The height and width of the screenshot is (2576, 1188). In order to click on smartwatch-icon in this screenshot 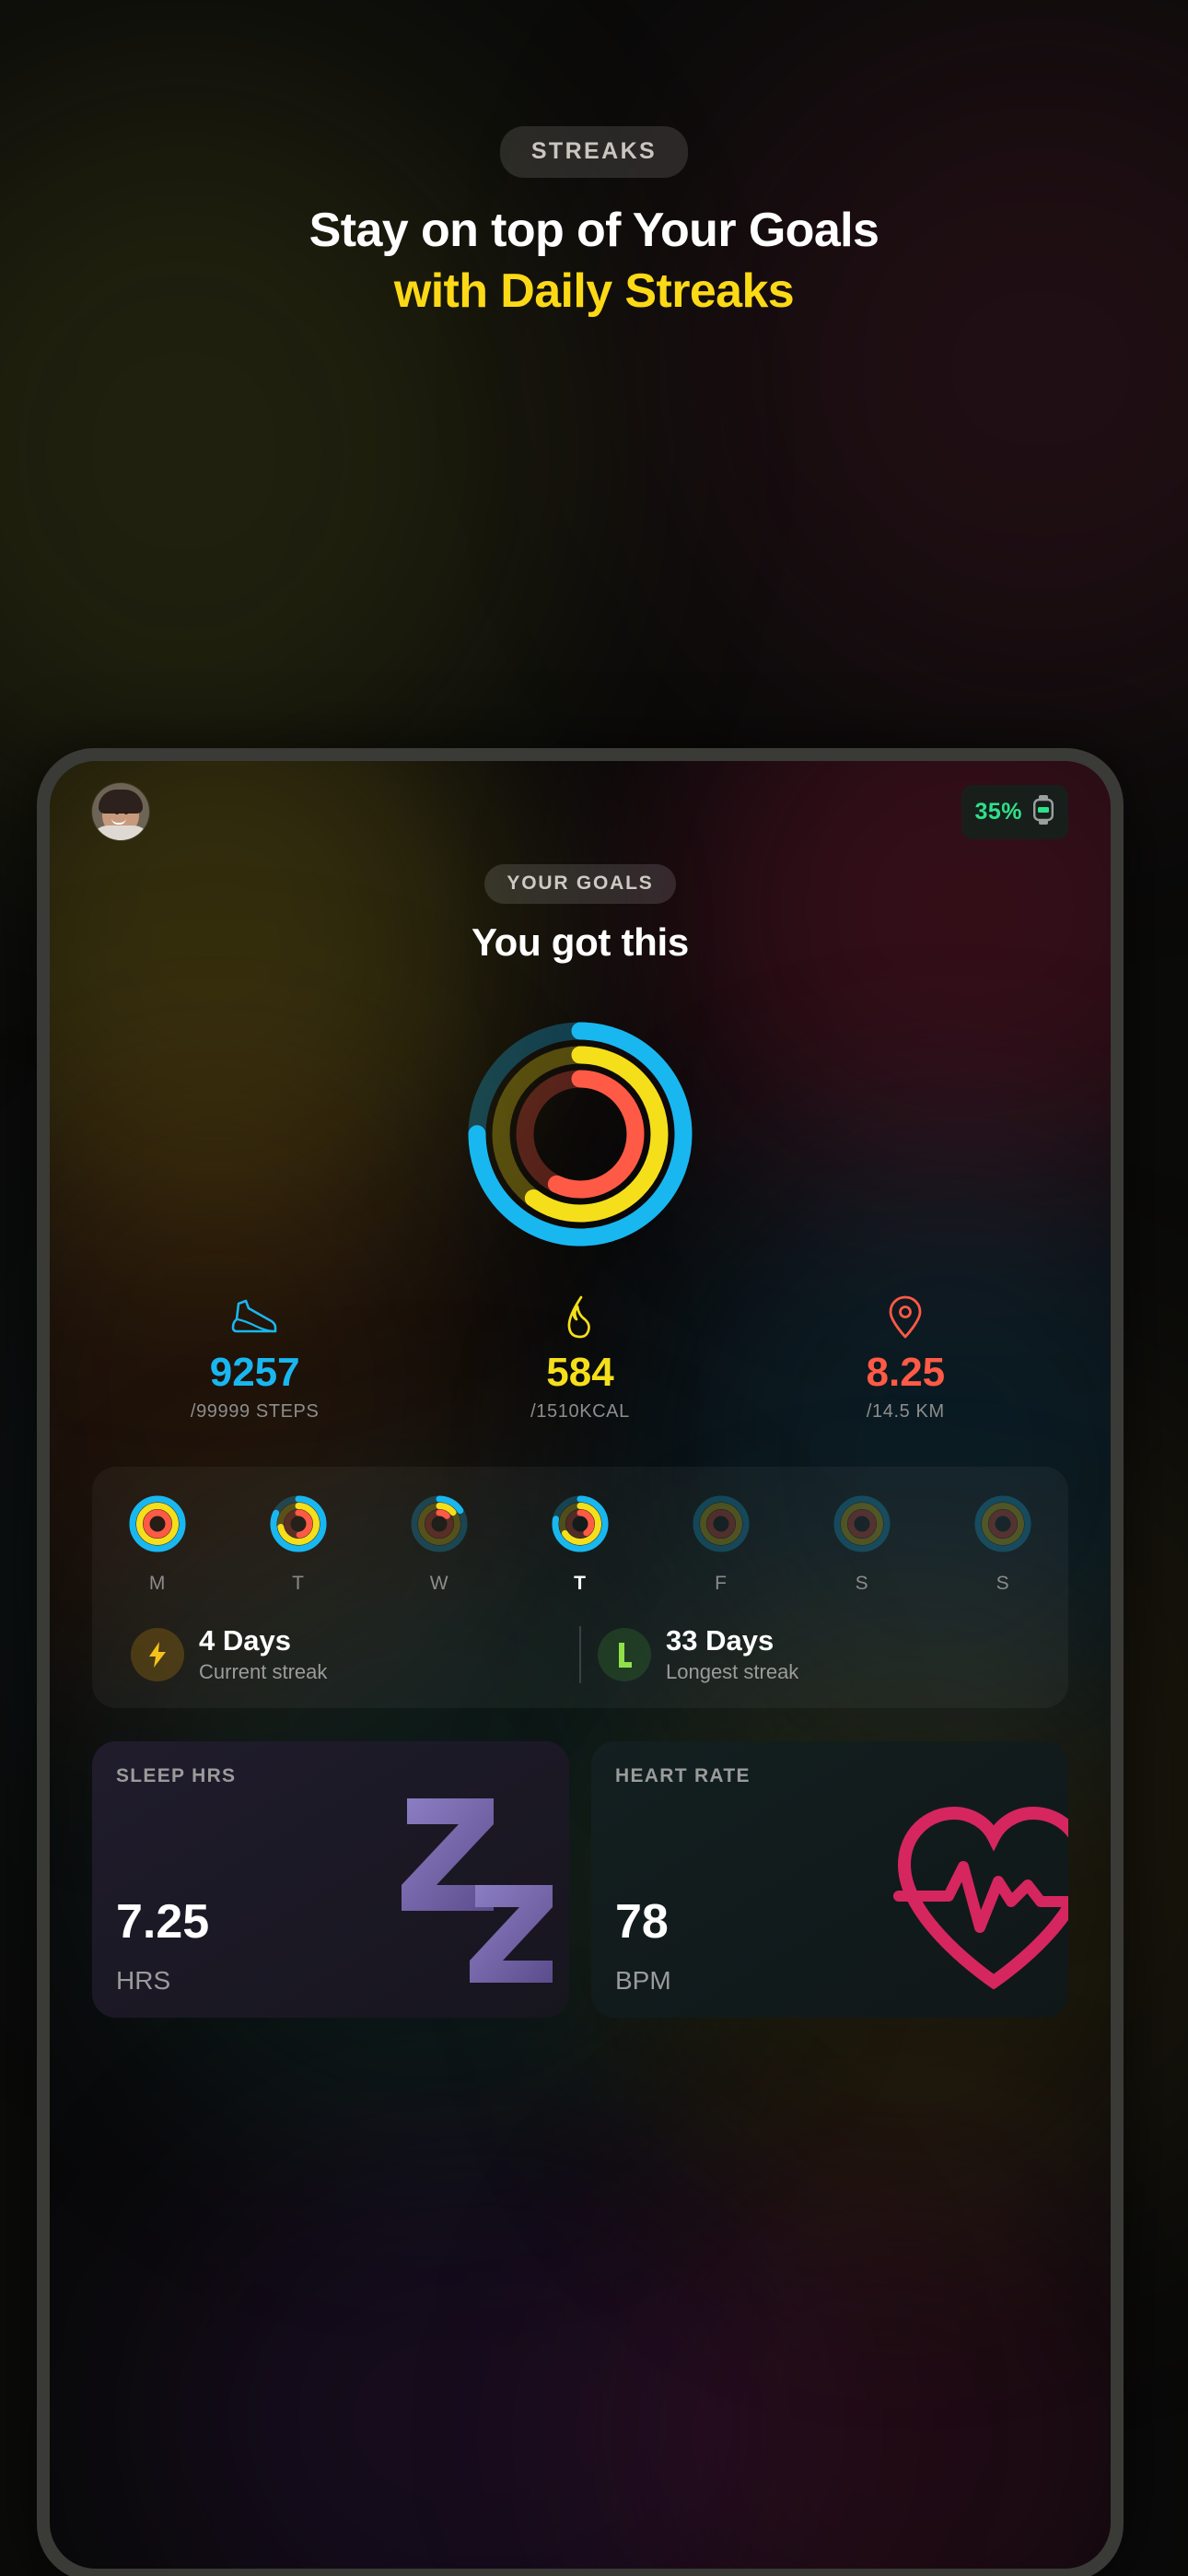, I will do `click(1043, 812)`.